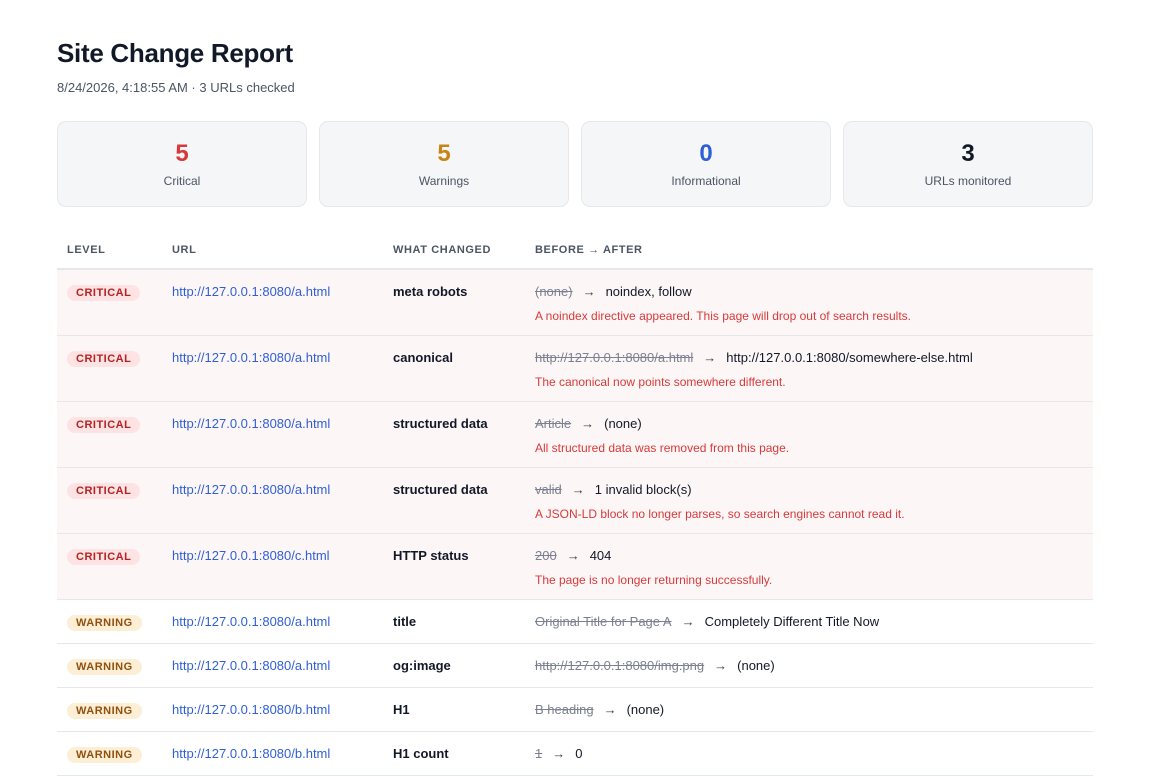 This screenshot has width=1150, height=776. Describe the element at coordinates (539, 753) in the screenshot. I see `before-value: 1` at that location.